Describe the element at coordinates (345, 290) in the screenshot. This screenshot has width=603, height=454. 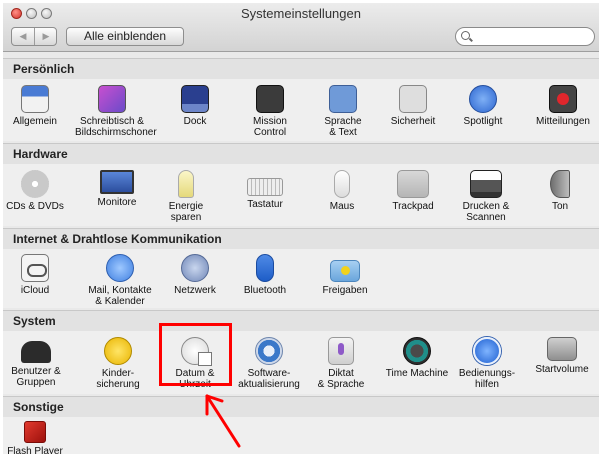
I see `pref-label: Freigaben` at that location.